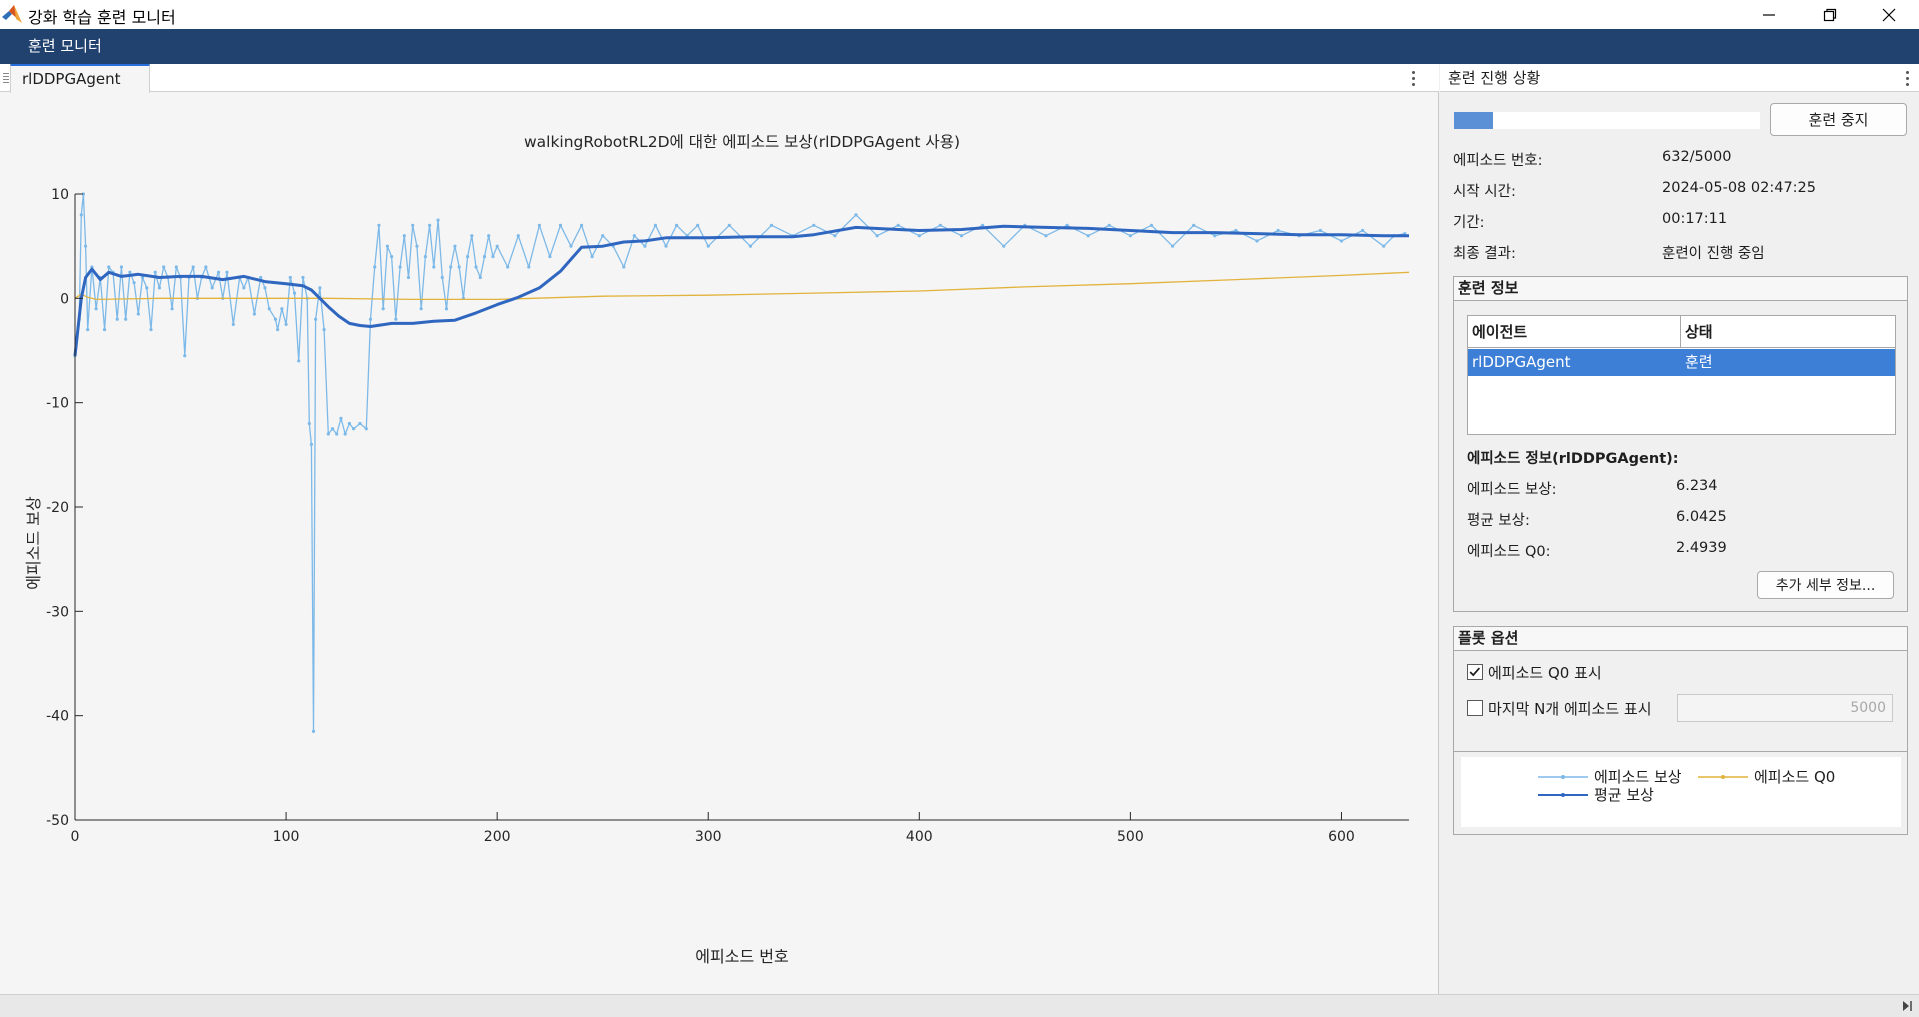  I want to click on plot-options-title: 플롯 옵션, so click(1680, 639).